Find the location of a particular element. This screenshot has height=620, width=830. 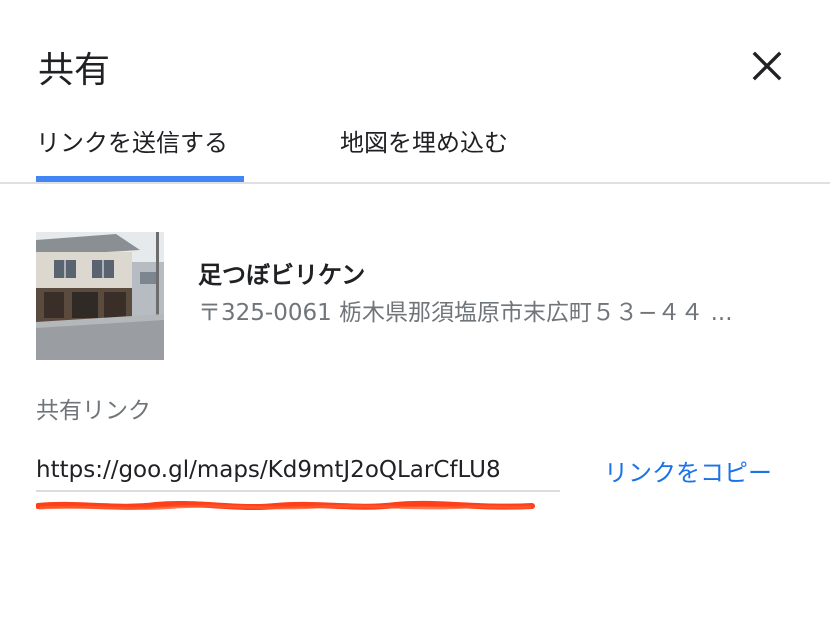

close-button is located at coordinates (766, 67).